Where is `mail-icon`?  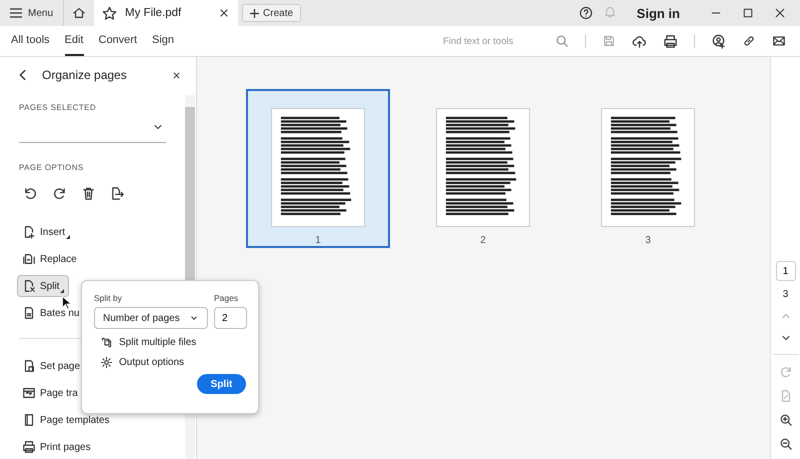
mail-icon is located at coordinates (779, 41).